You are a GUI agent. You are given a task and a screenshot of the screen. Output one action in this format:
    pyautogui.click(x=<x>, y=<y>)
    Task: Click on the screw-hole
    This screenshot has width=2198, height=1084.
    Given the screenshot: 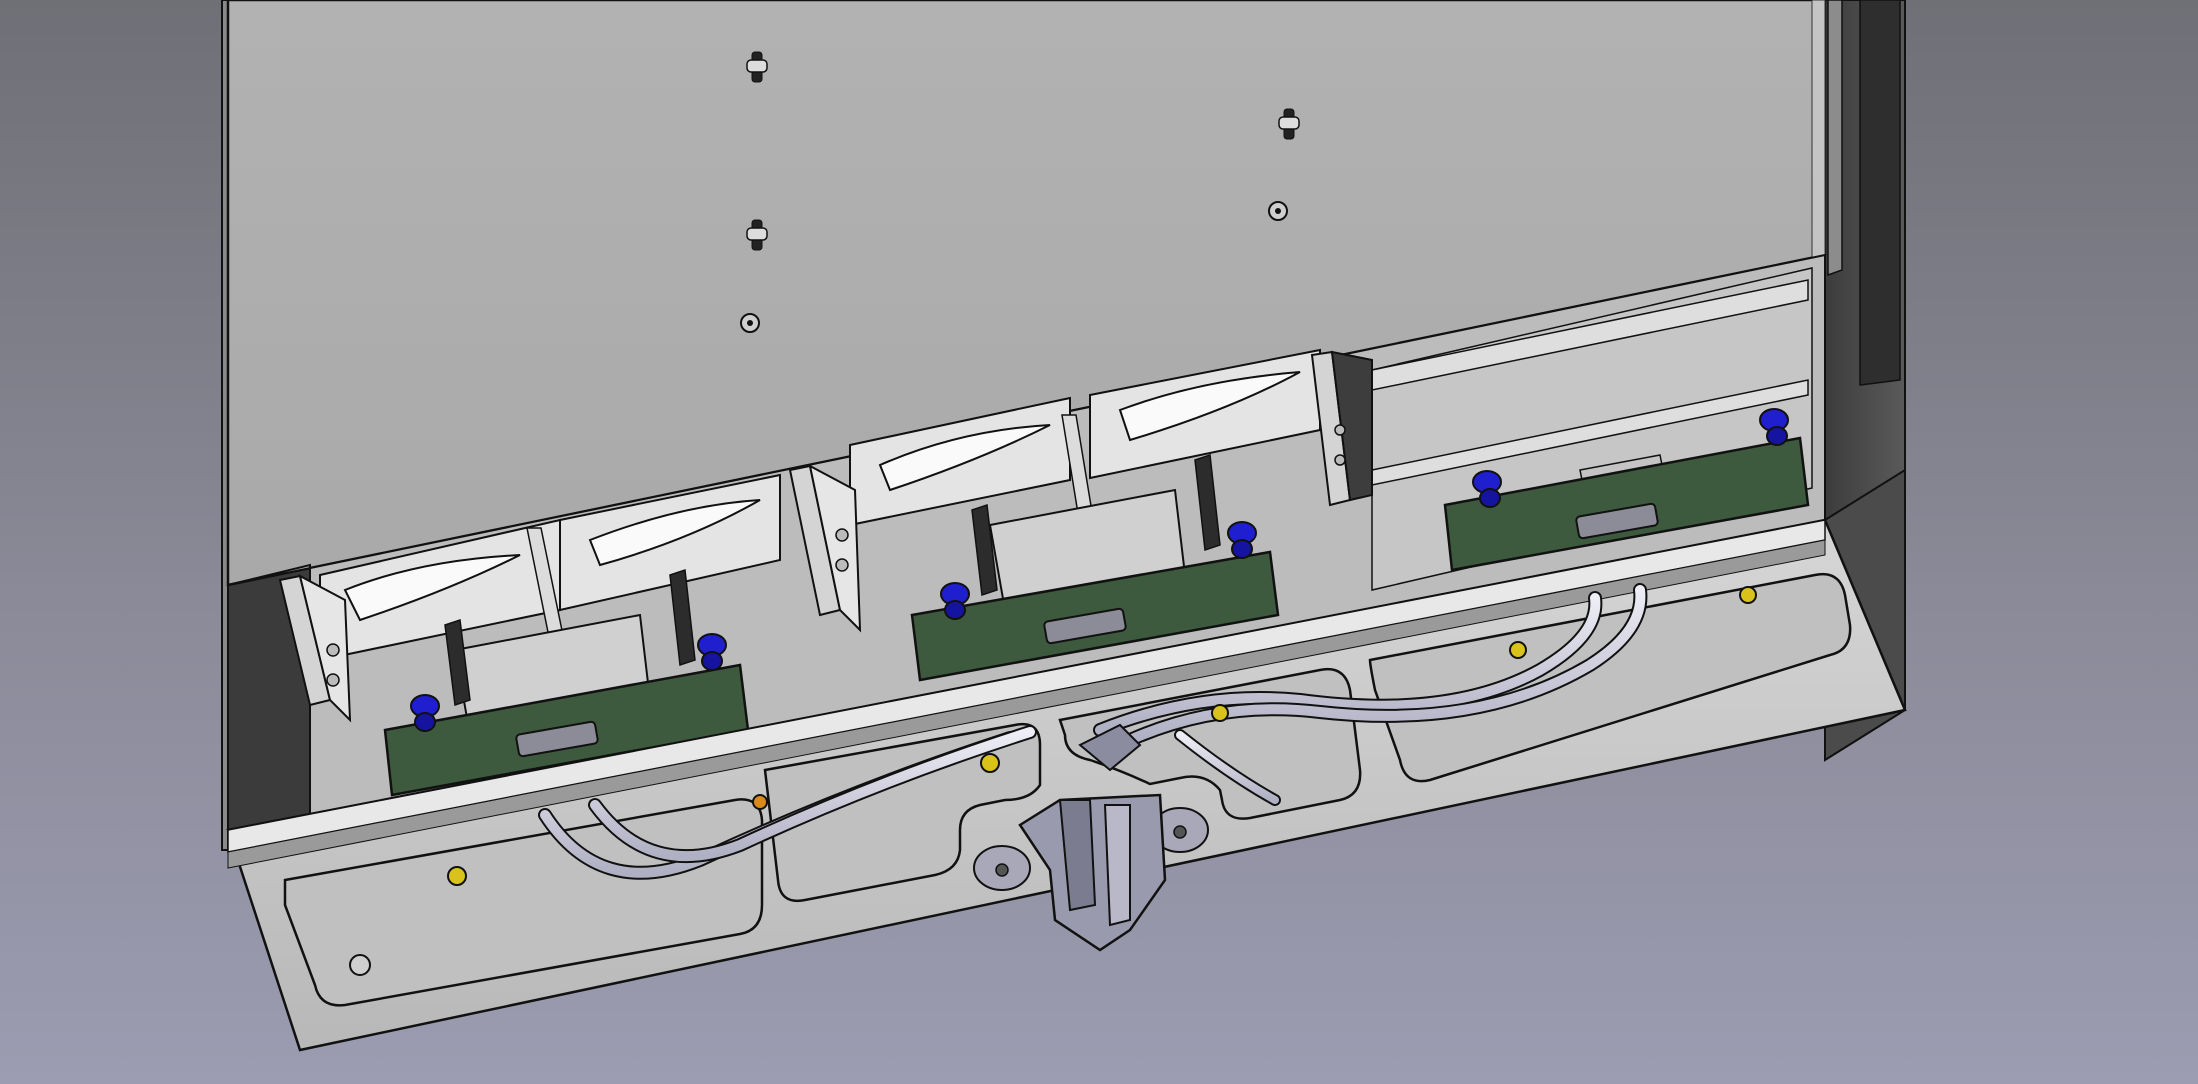 What is the action you would take?
    pyautogui.click(x=360, y=965)
    